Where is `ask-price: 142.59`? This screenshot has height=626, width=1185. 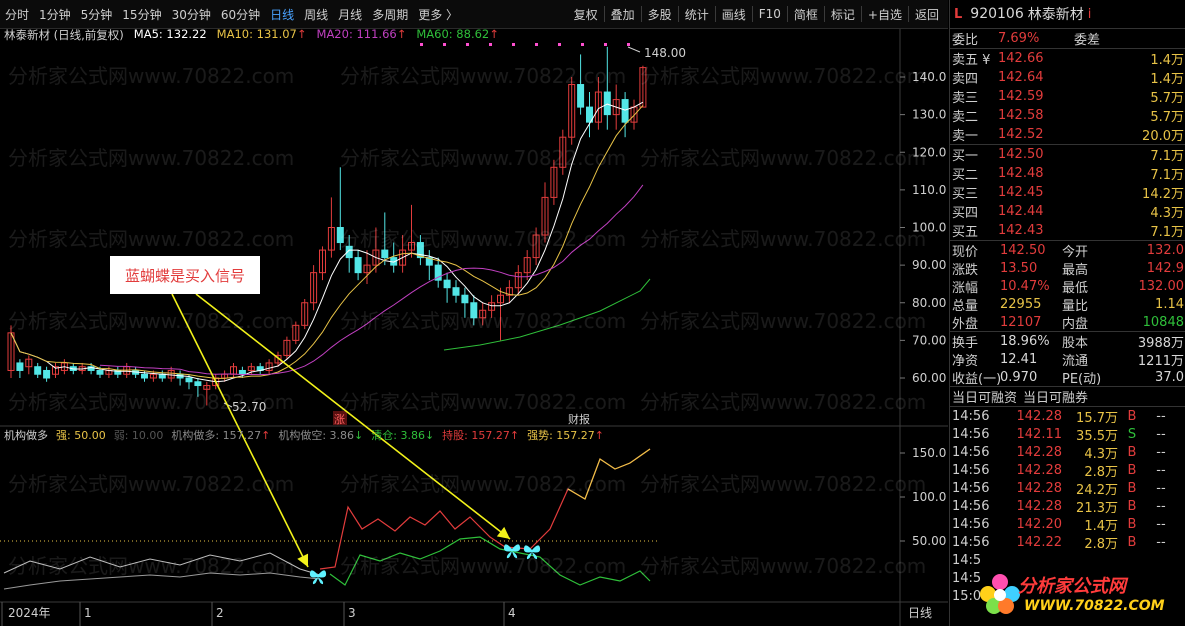 ask-price: 142.59 is located at coordinates (1021, 96).